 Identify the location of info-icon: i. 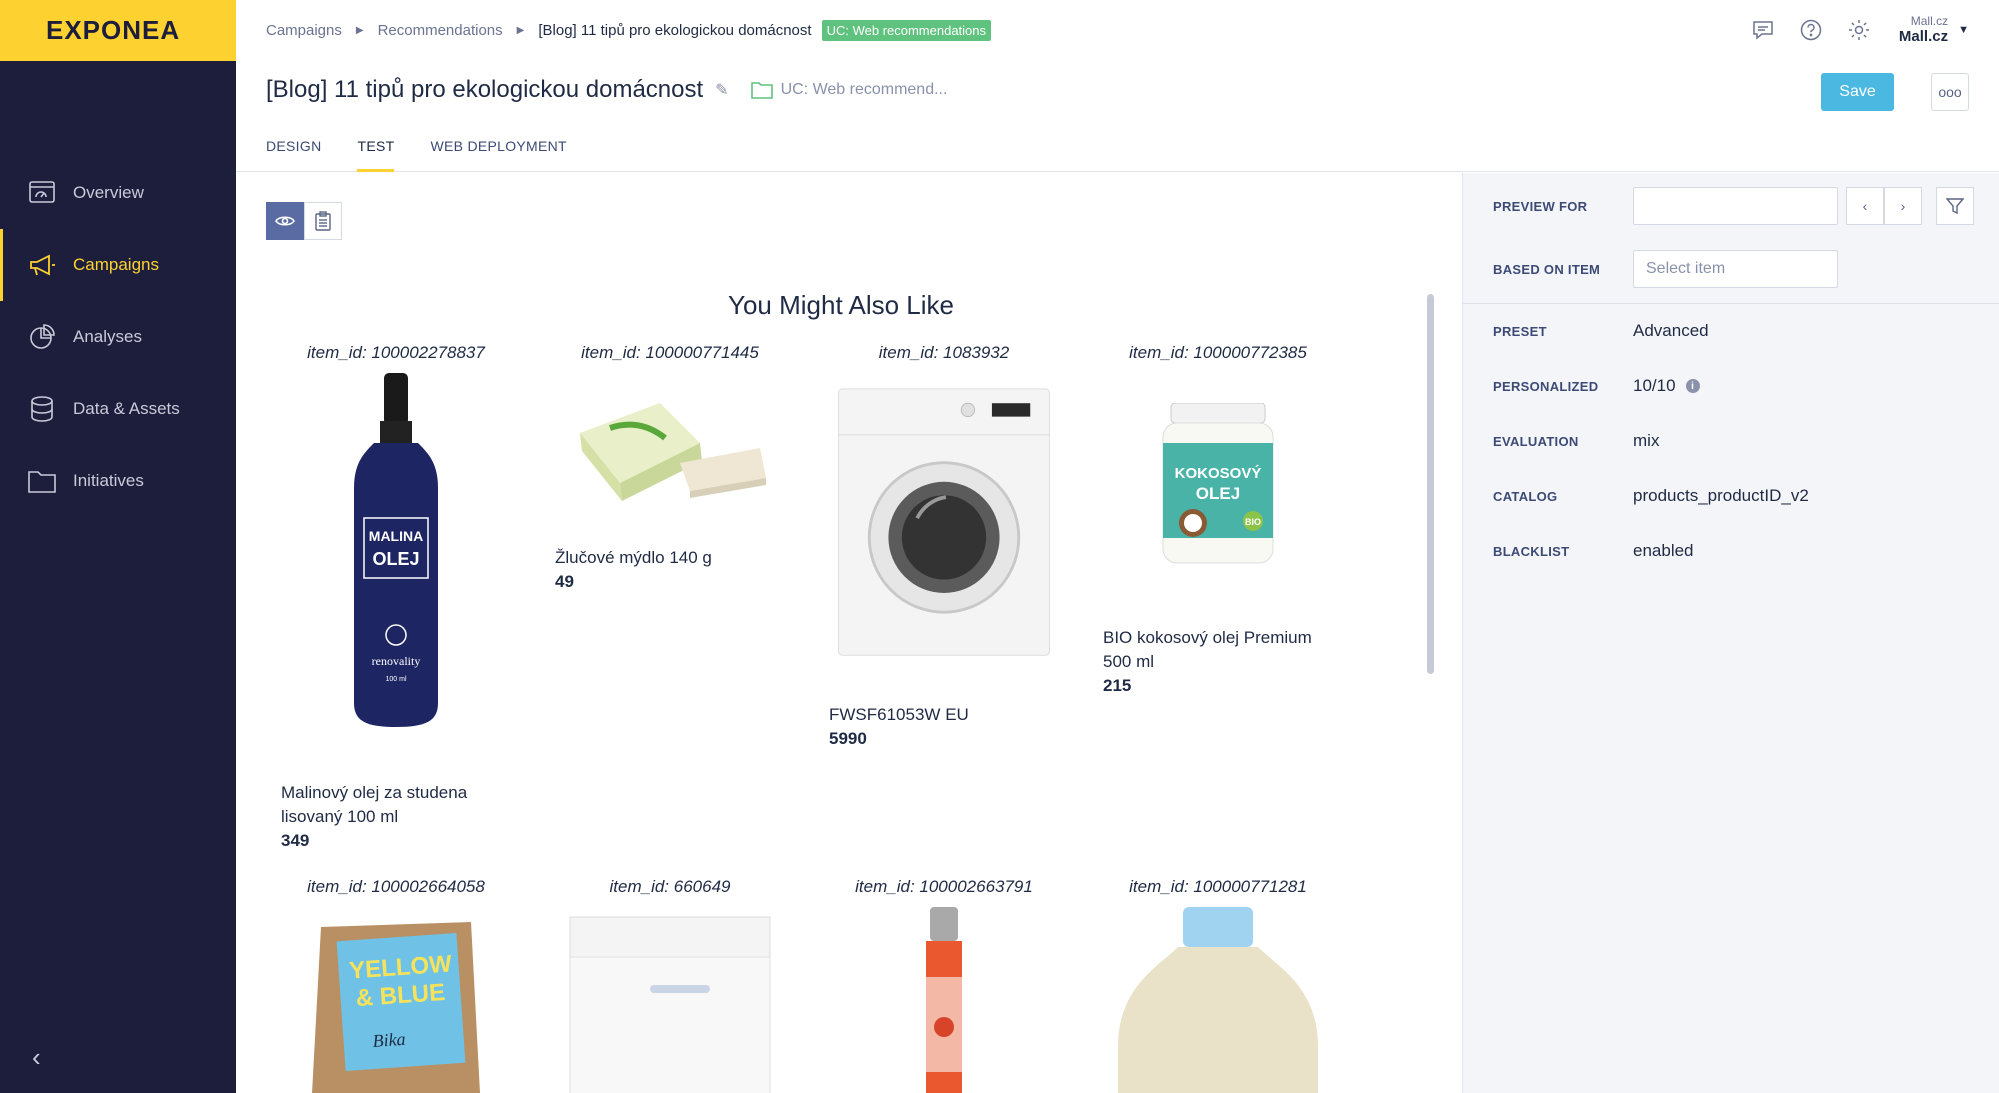
(1692, 386).